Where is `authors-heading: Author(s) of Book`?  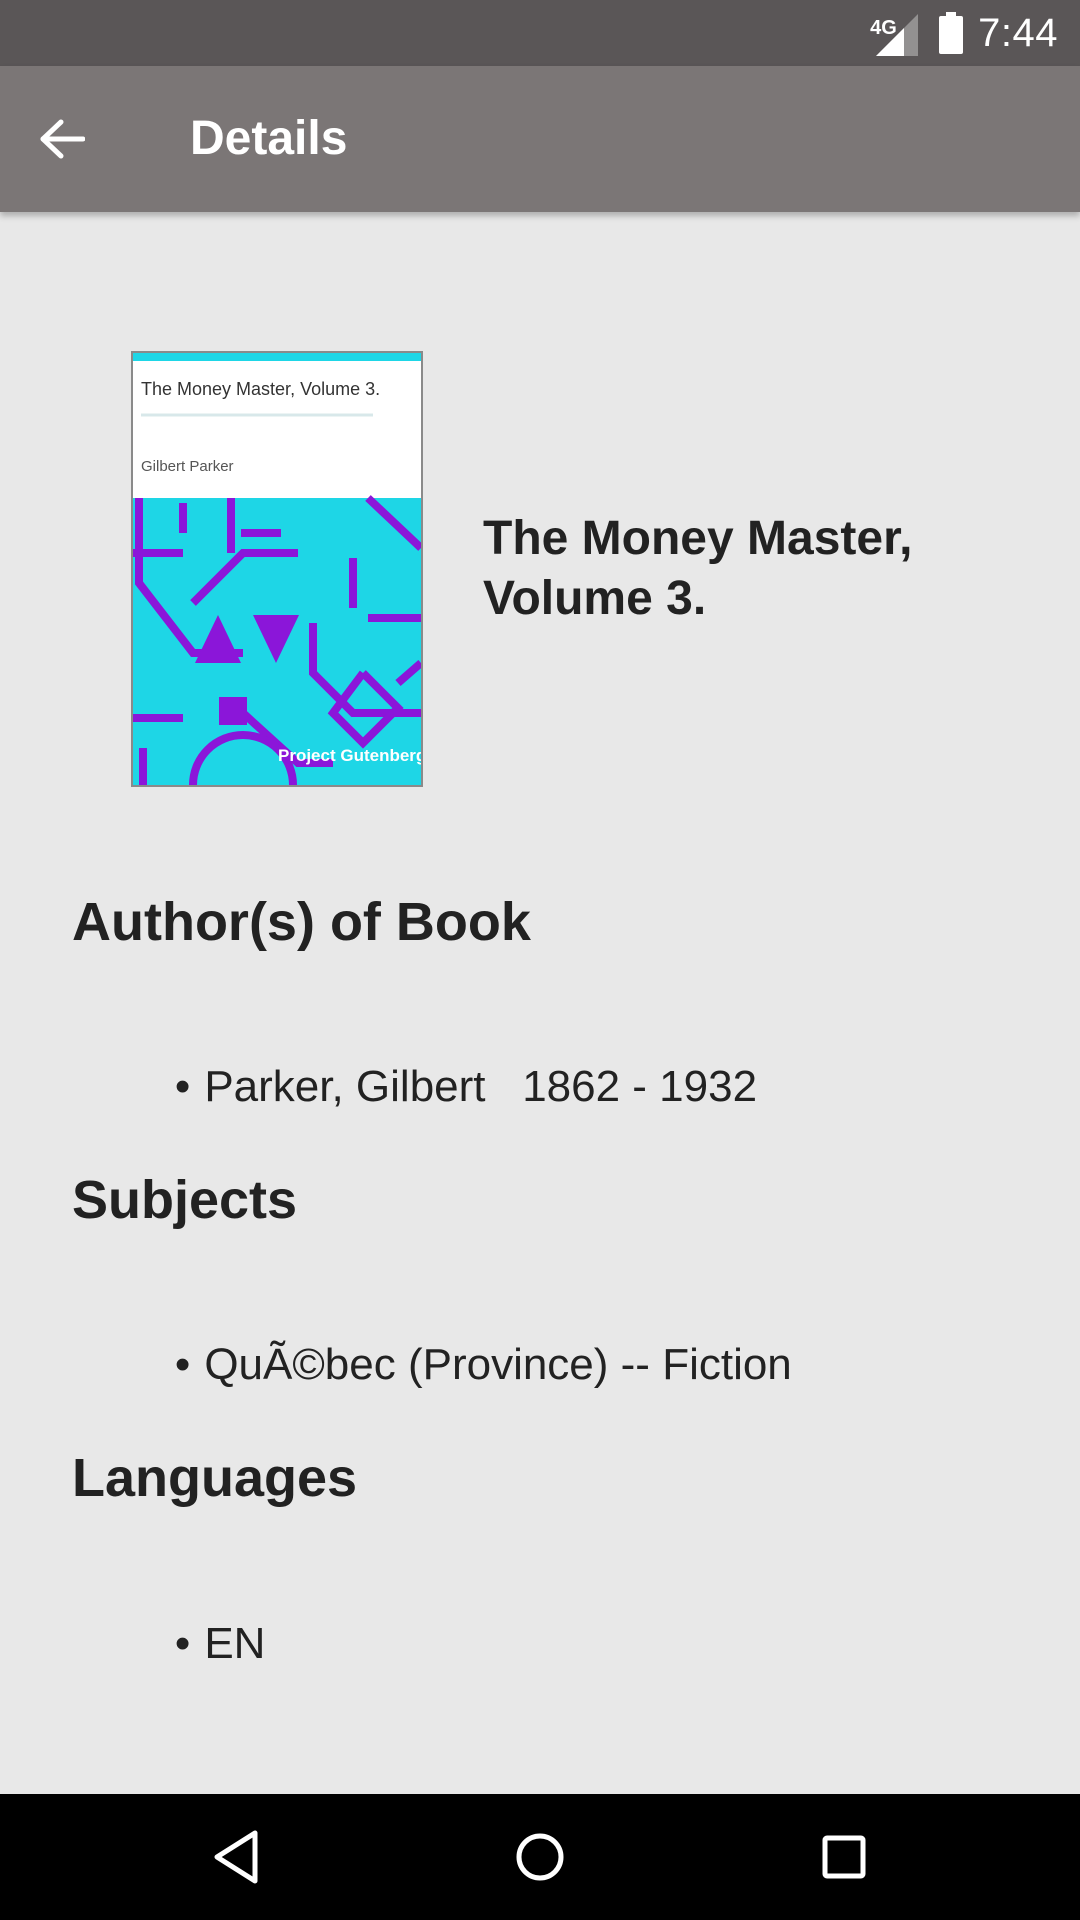
authors-heading: Author(s) of Book is located at coordinates (301, 922).